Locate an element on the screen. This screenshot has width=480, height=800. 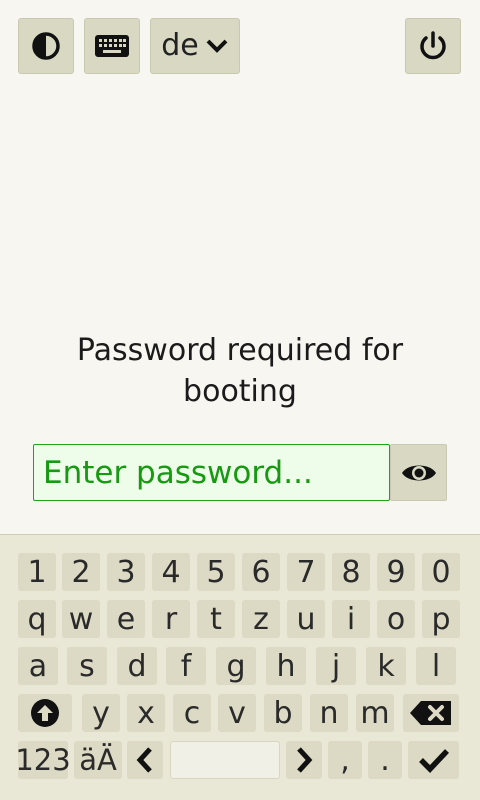
cursor-left-key is located at coordinates (145, 760).